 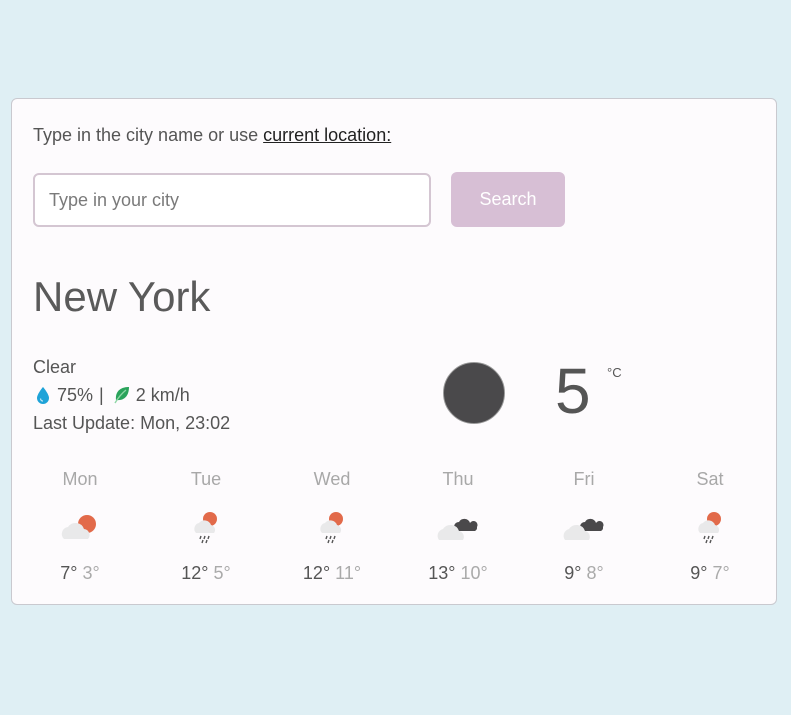 What do you see at coordinates (614, 372) in the screenshot?
I see `temperature-unit: °C` at bounding box center [614, 372].